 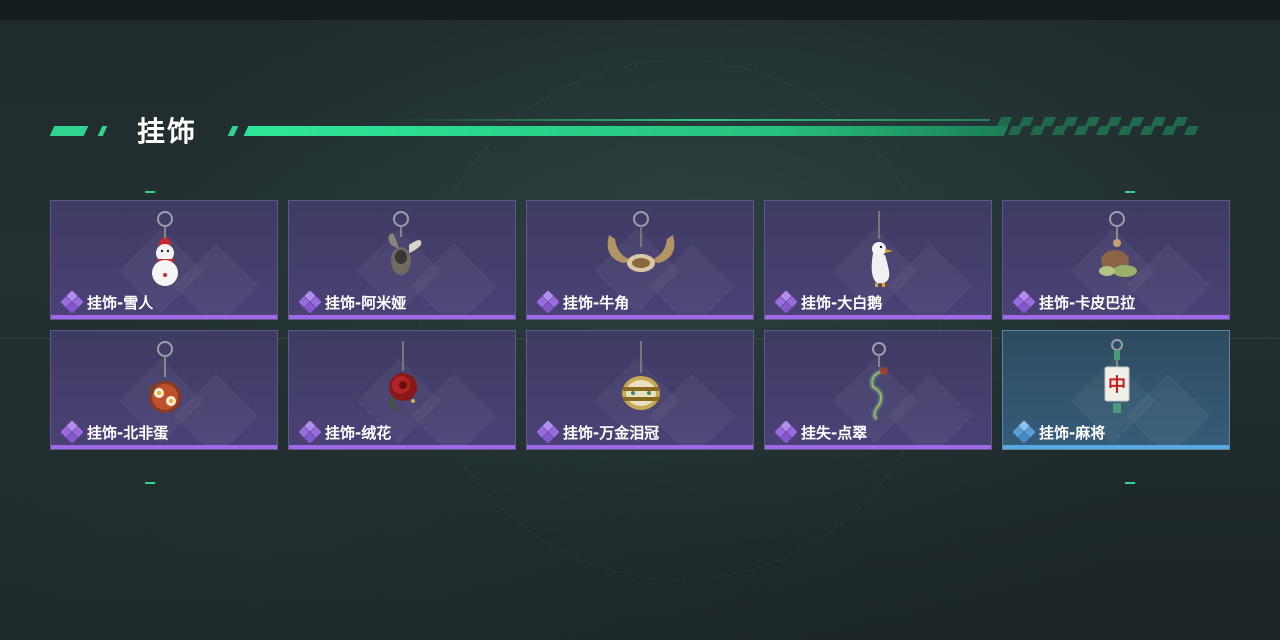 I want to click on item-card: 挂饰-大白鹅, so click(x=878, y=260).